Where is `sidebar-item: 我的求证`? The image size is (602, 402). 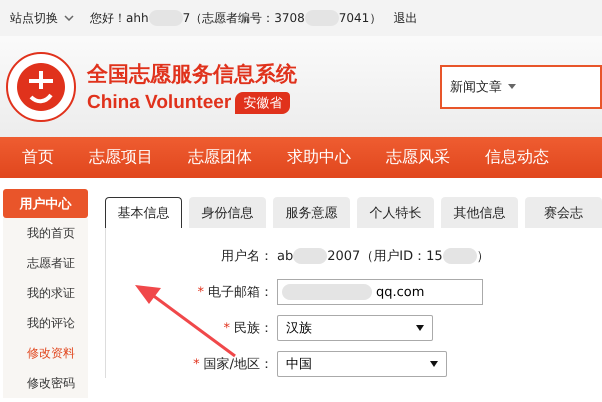 sidebar-item: 我的求证 is located at coordinates (45, 293).